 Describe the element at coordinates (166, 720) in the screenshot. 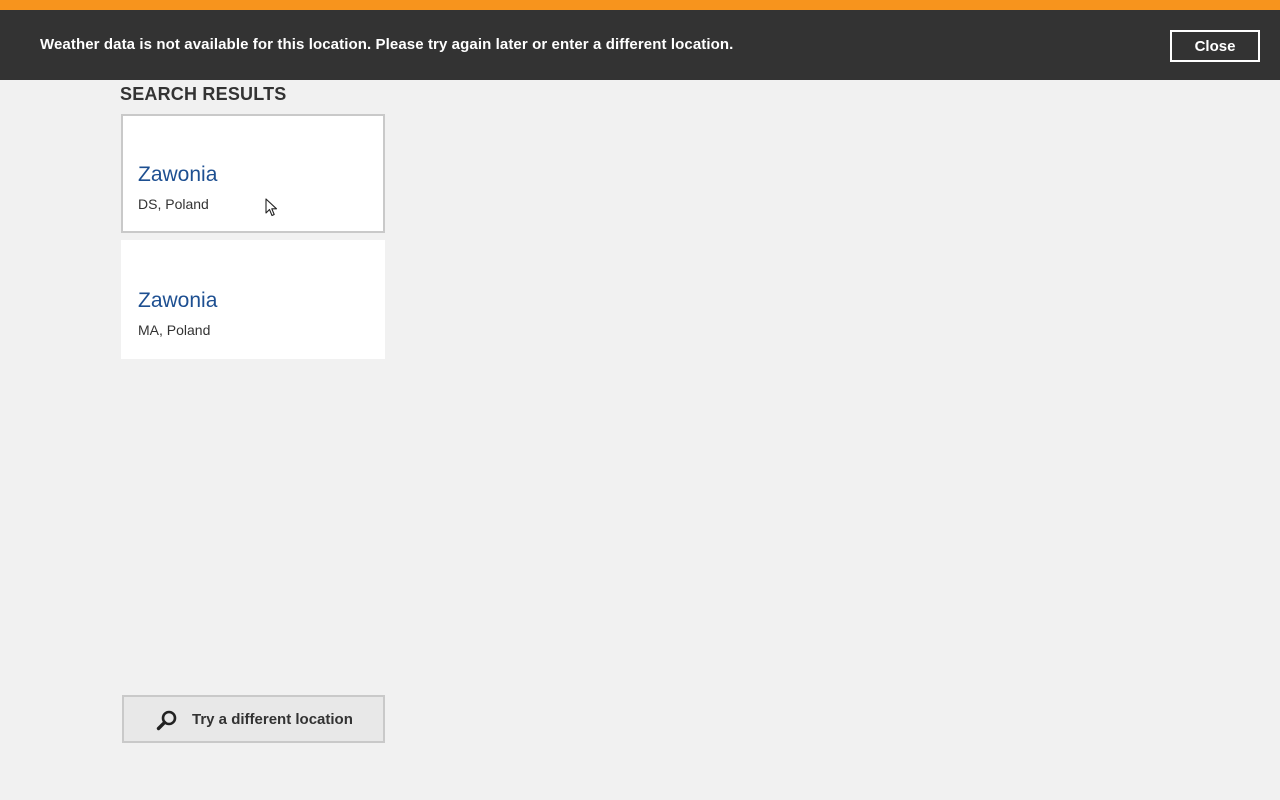

I see `search-icon` at that location.